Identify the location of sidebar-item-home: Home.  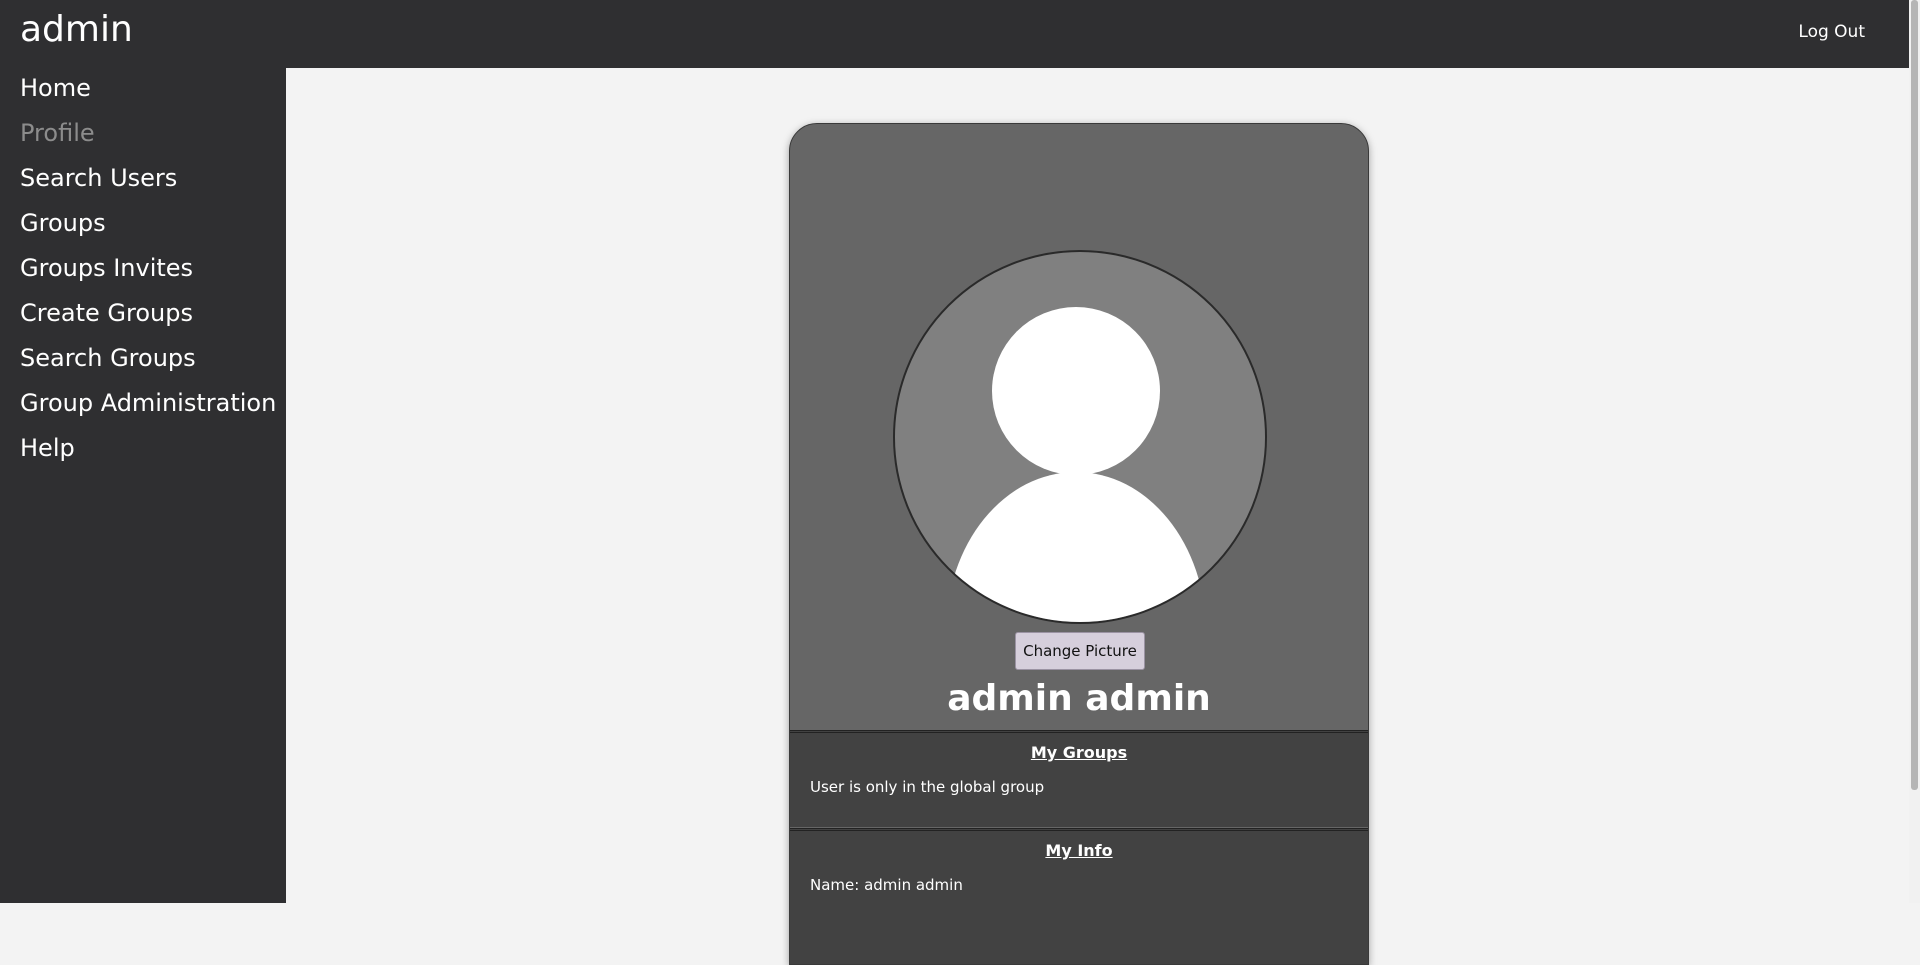
(143, 93).